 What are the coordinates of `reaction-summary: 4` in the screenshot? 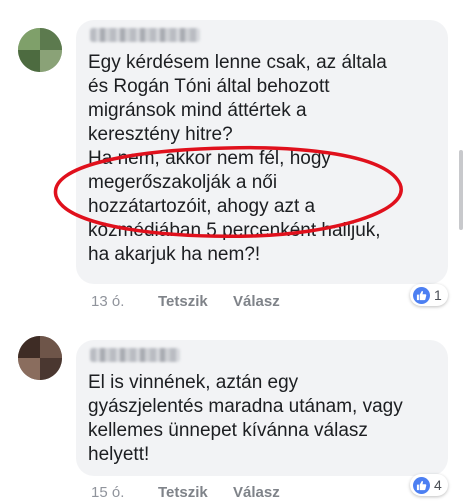 It's located at (429, 485).